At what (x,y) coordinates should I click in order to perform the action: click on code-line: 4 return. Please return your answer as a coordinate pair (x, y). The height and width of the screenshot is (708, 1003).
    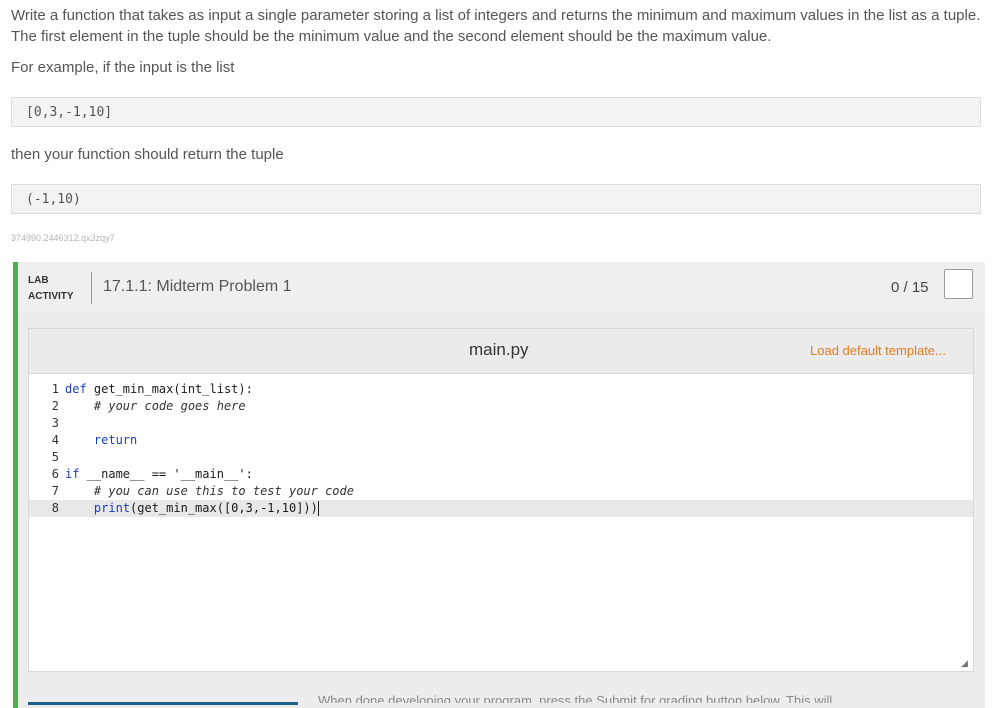
    Looking at the image, I should click on (501, 440).